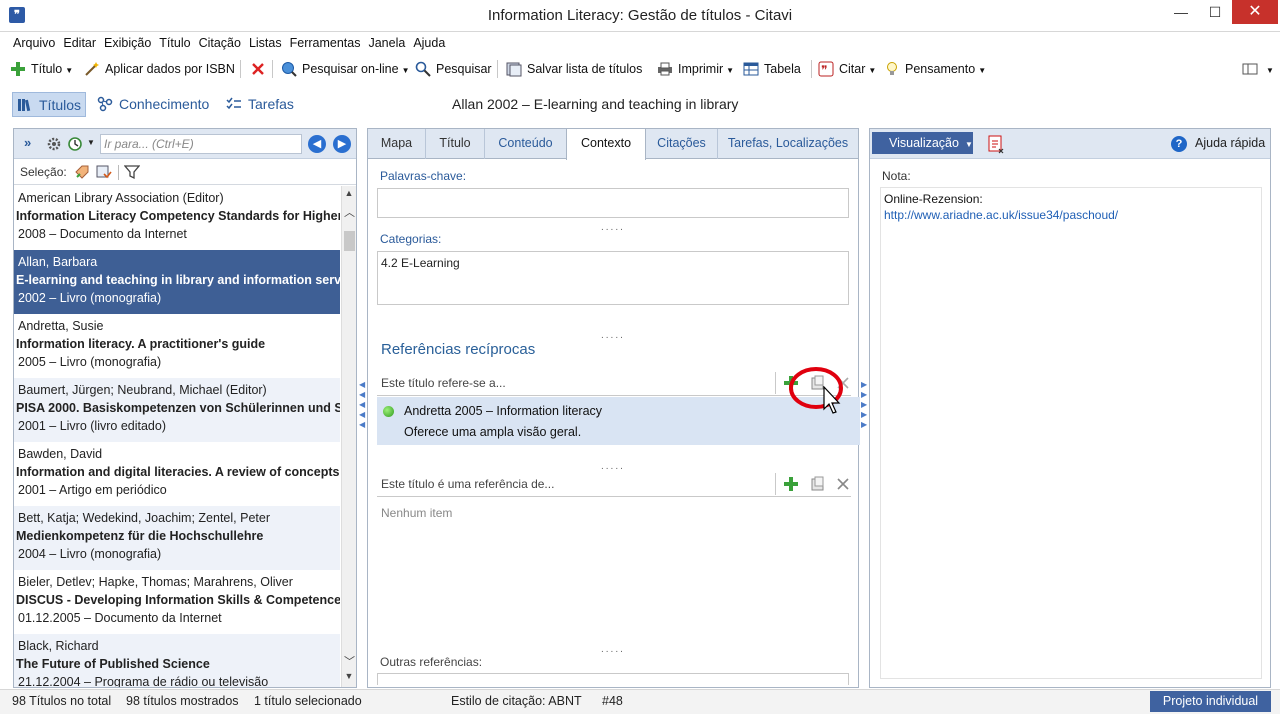 Image resolution: width=1280 pixels, height=720 pixels. I want to click on scroll-bottom-icon: ▼, so click(349, 677).